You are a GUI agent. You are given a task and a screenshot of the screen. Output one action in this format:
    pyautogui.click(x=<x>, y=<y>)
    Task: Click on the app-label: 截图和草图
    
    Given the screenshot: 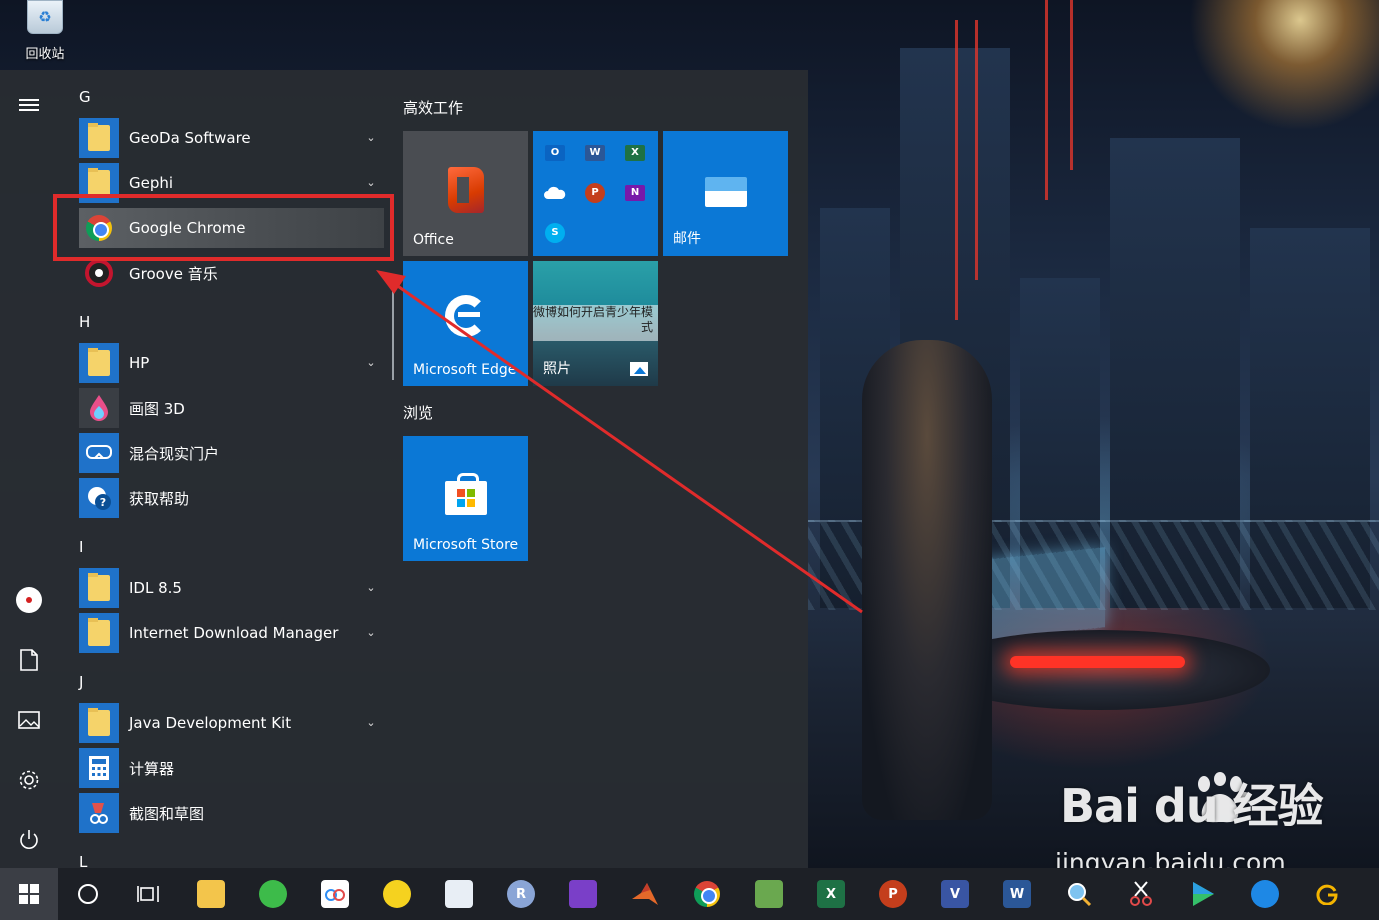 What is the action you would take?
    pyautogui.click(x=167, y=813)
    